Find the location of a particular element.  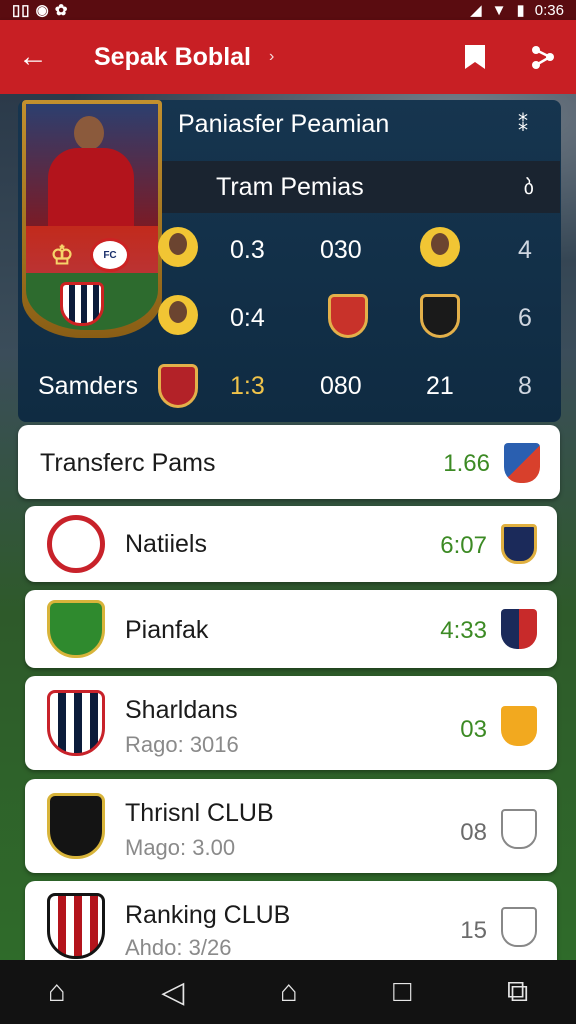

list-item-subtitle: Rago: 3016 is located at coordinates (182, 744).